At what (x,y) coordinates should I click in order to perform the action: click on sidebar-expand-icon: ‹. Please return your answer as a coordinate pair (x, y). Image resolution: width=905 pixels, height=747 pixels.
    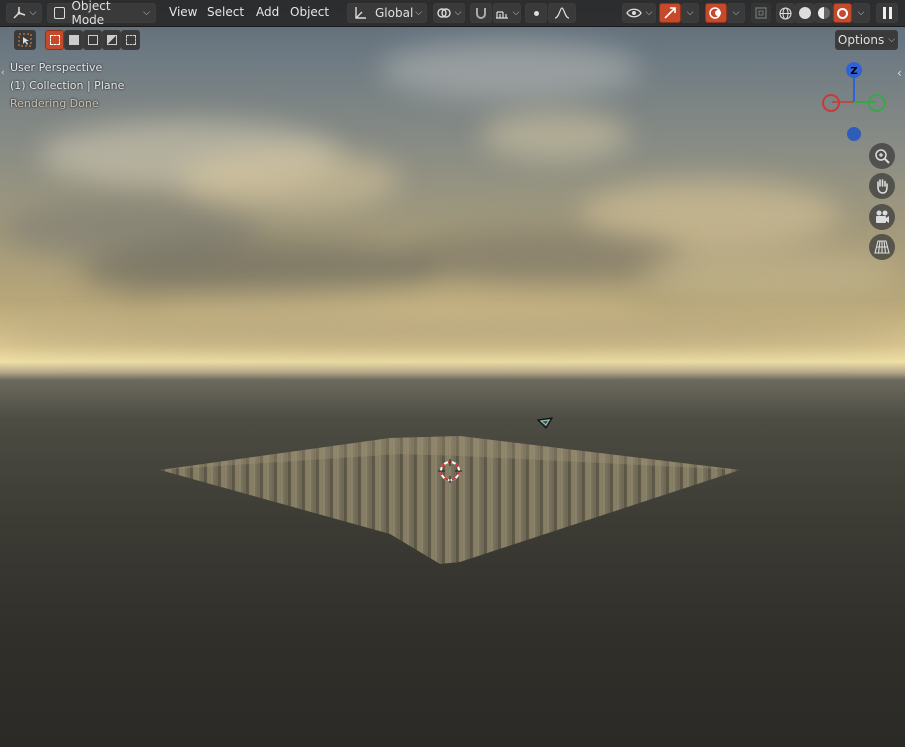
    Looking at the image, I should click on (899, 73).